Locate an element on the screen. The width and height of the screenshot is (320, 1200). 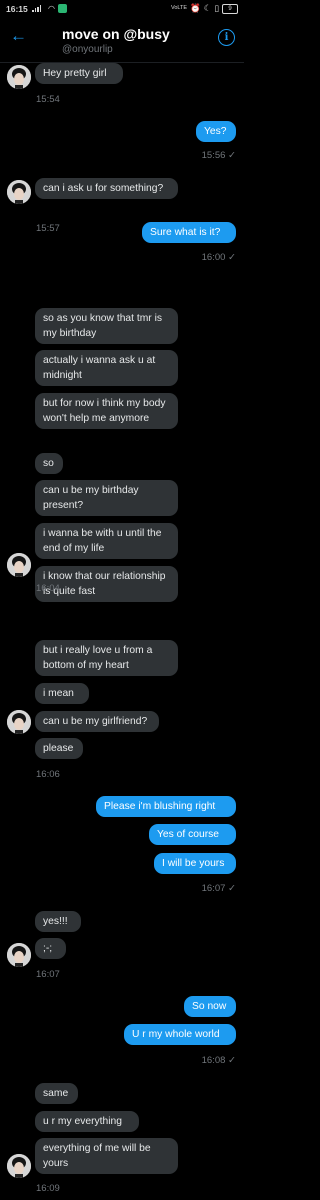
signal-icon is located at coordinates (36, 8).